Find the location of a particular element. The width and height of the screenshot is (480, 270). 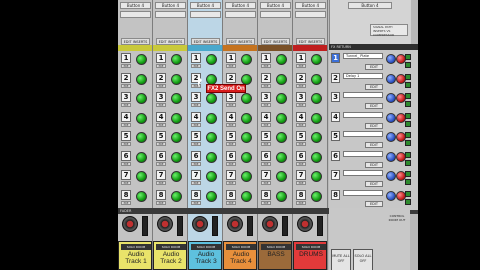

fx-return-number: 6 is located at coordinates (335, 155).